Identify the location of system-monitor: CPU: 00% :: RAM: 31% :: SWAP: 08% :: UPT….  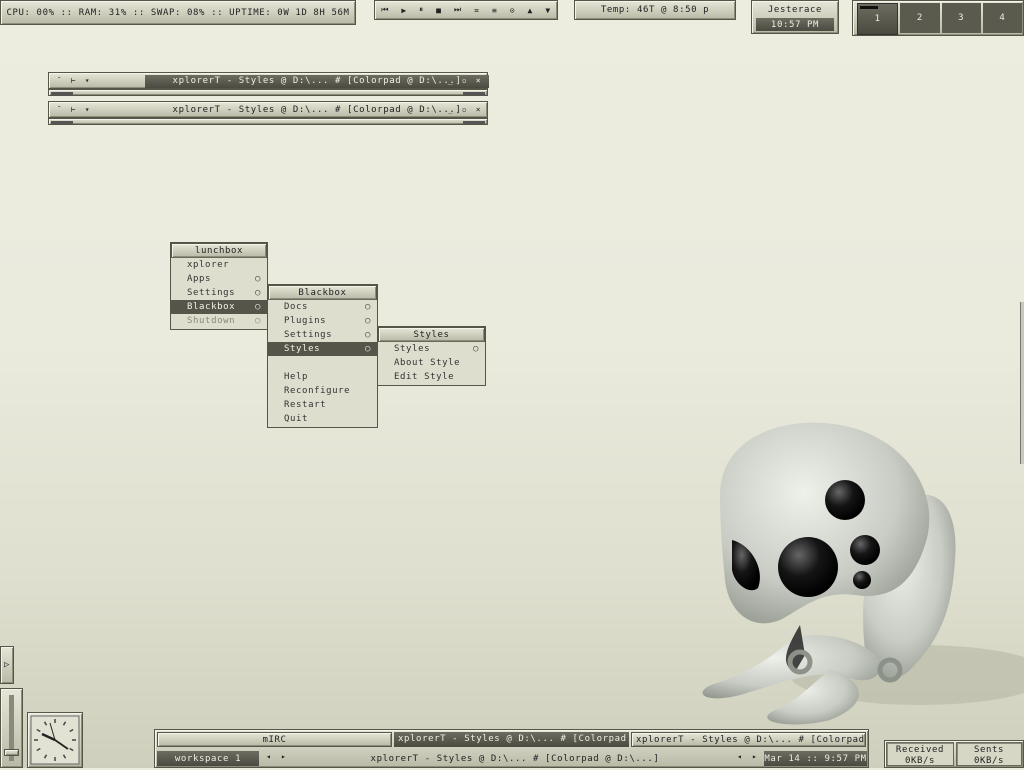
(178, 12).